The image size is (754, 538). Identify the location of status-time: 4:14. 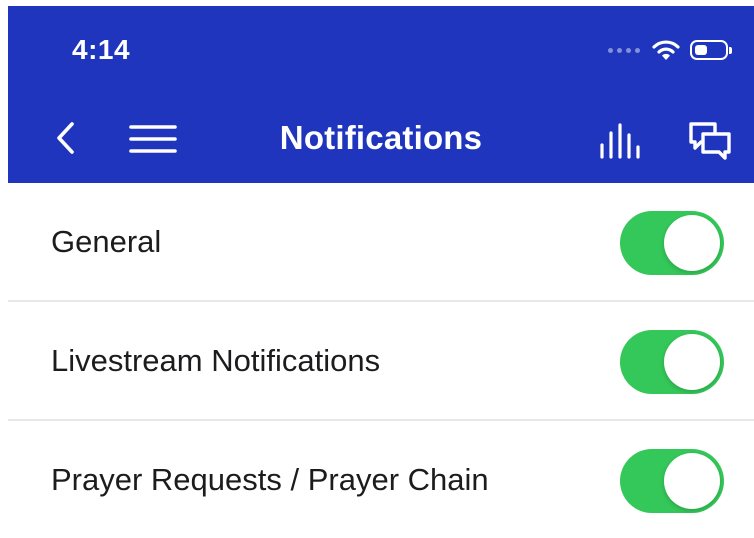
(101, 49).